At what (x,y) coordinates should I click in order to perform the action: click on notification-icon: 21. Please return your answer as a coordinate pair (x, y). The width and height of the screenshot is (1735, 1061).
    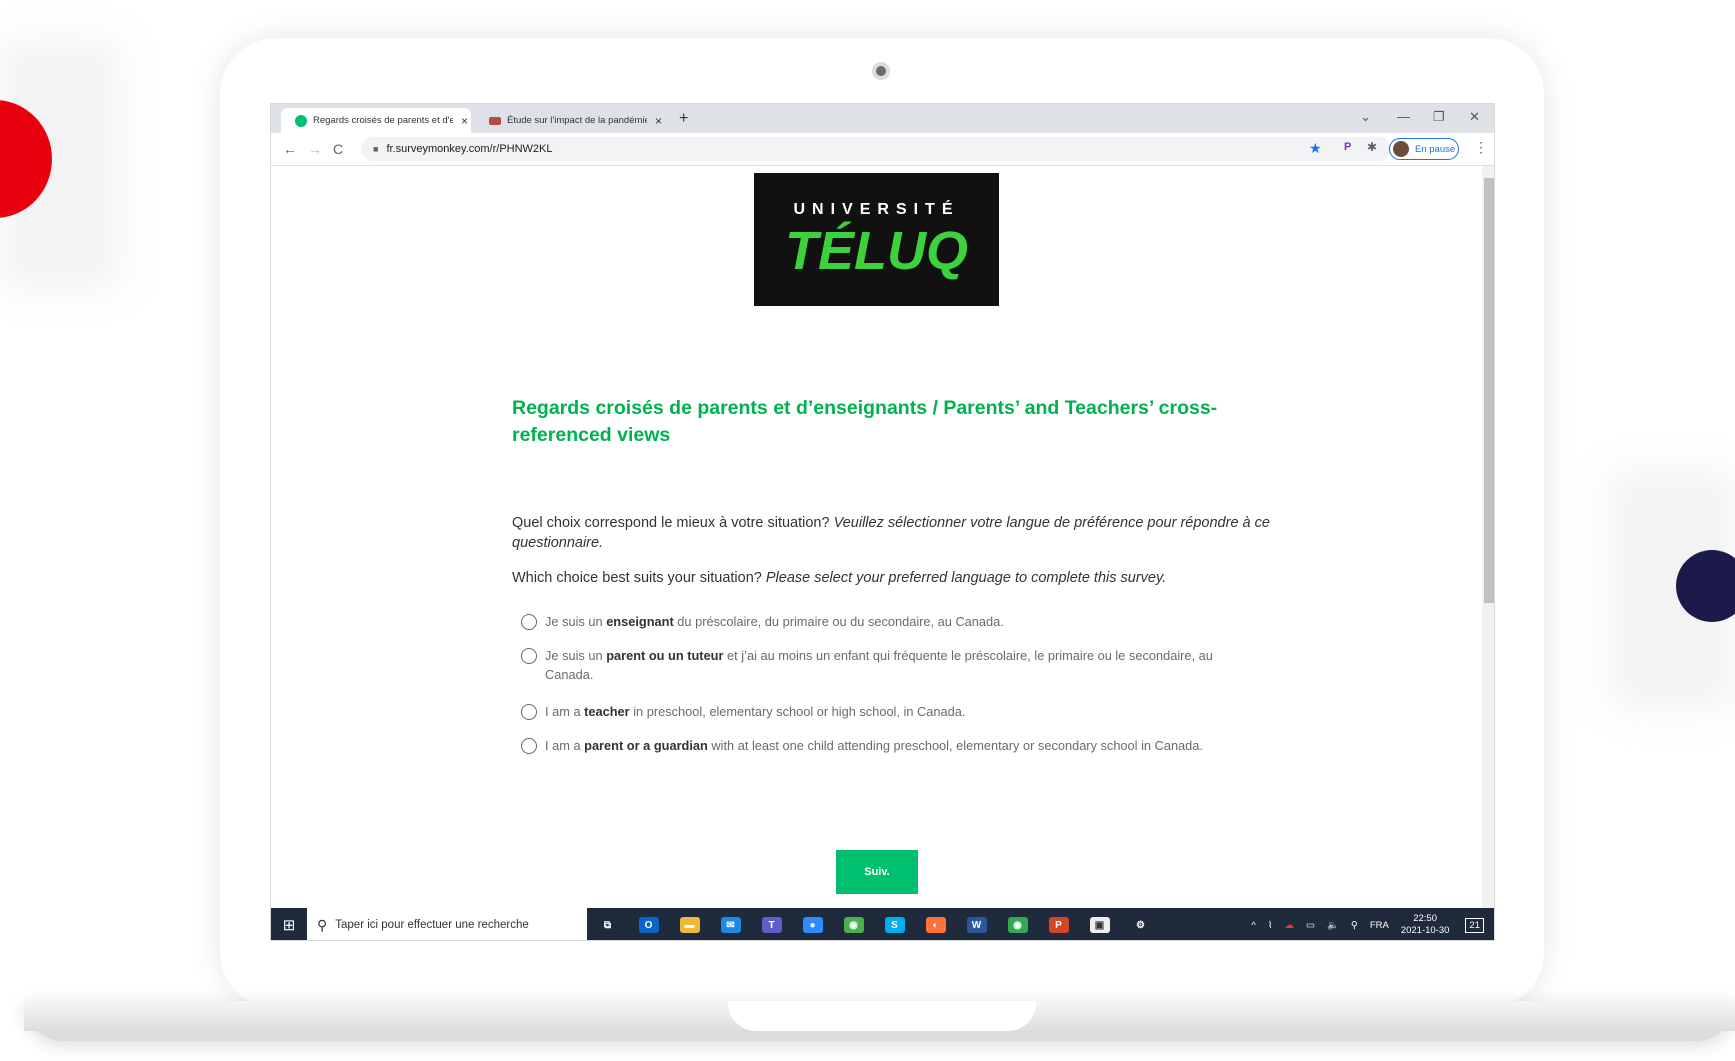
    Looking at the image, I should click on (1474, 925).